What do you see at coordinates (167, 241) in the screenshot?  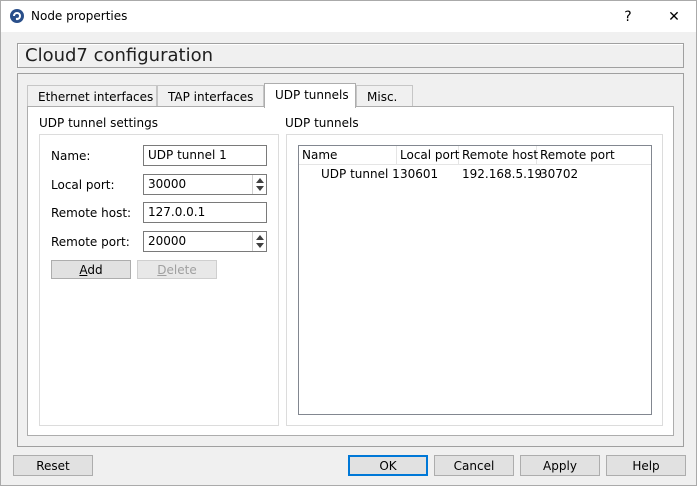 I see `remote-port-value: 20000` at bounding box center [167, 241].